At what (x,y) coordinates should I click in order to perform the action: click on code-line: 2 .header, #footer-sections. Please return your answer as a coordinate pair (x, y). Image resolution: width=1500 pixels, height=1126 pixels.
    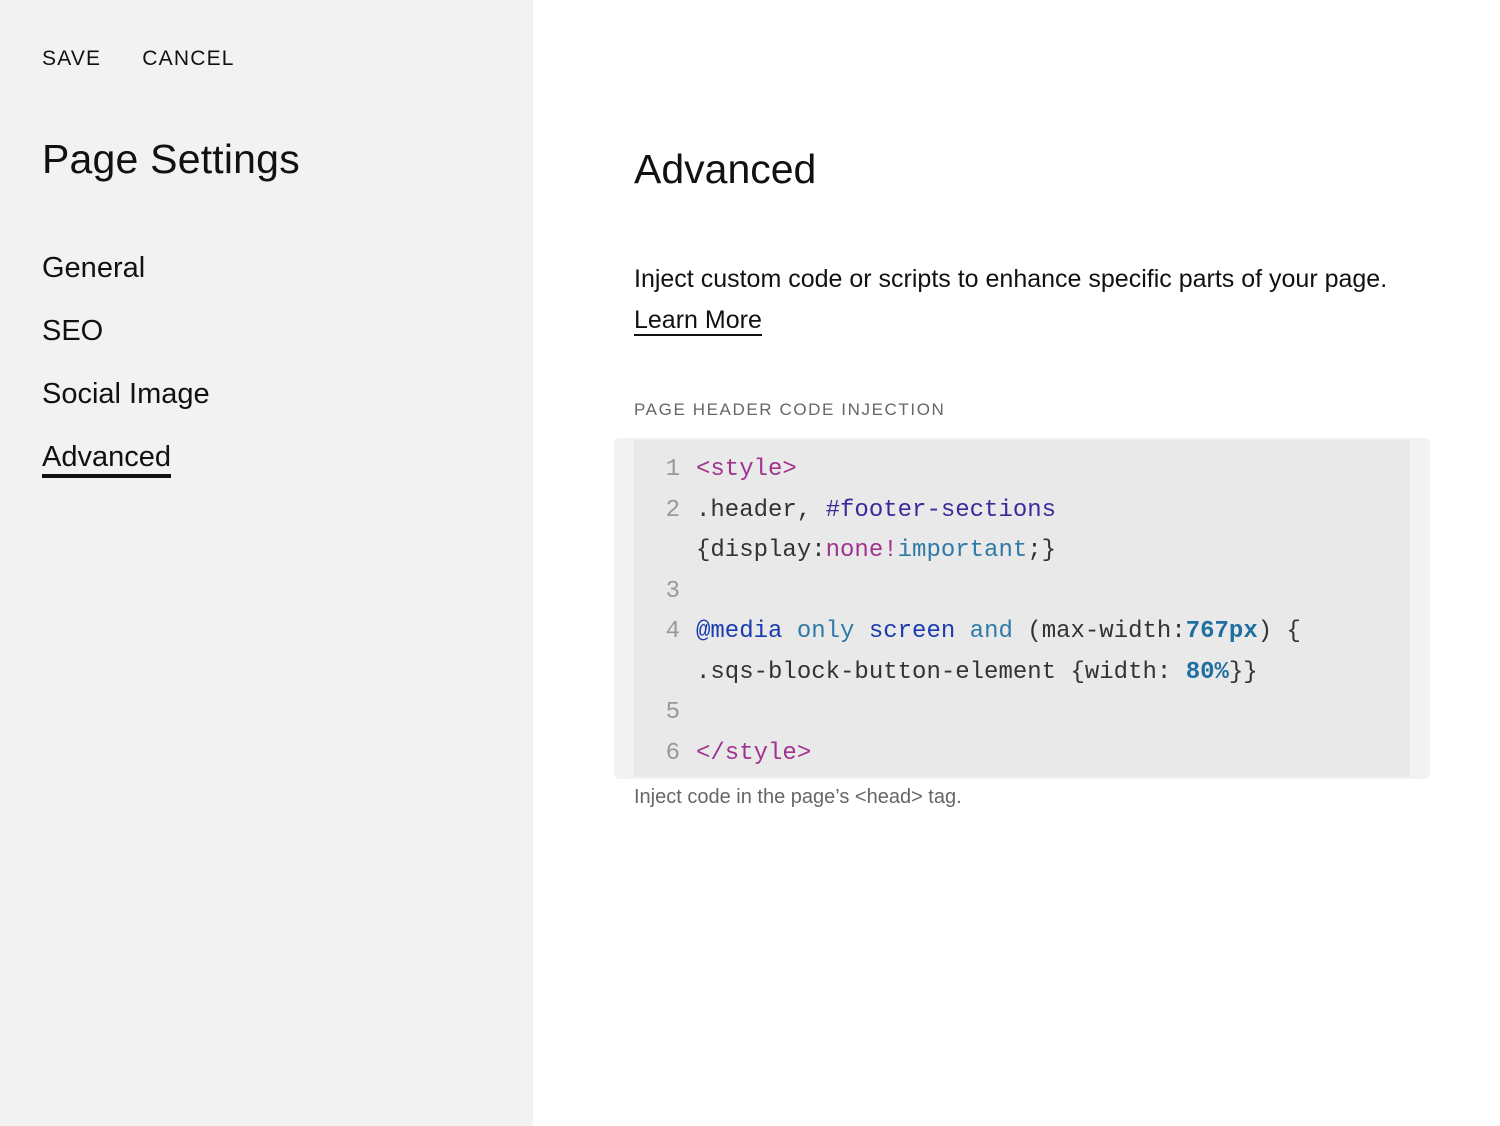
    Looking at the image, I should click on (1022, 511).